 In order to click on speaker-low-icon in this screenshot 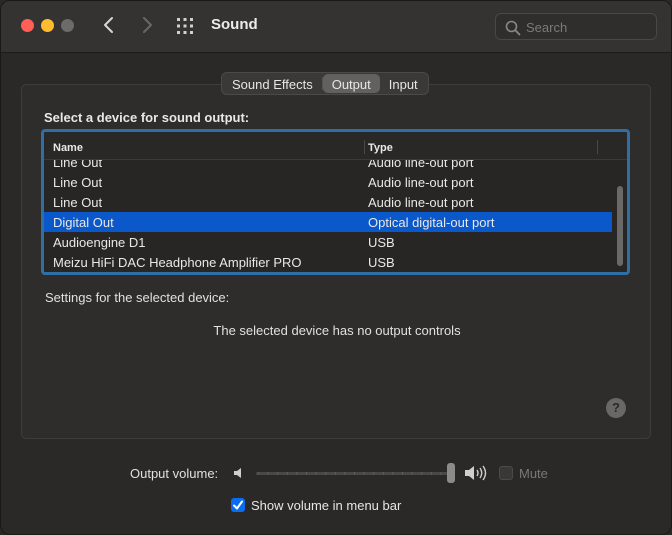, I will do `click(240, 475)`.